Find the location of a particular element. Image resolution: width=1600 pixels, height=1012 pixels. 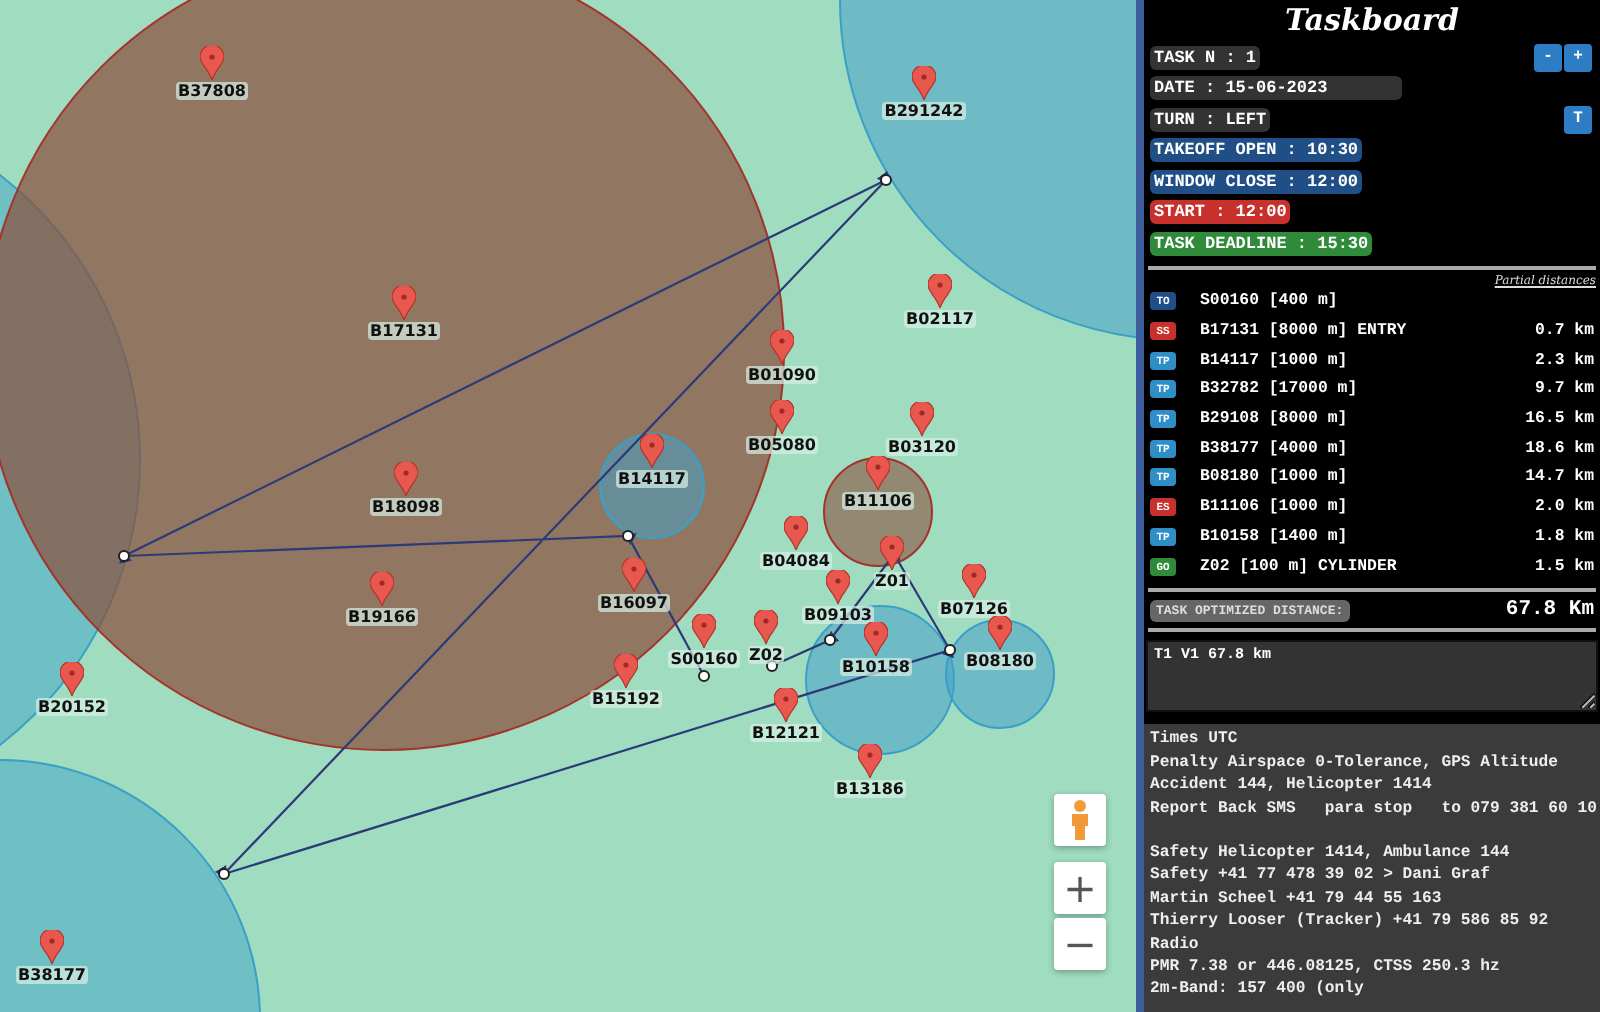

optimized-distance-value: 67.8 Km is located at coordinates (1549, 610).